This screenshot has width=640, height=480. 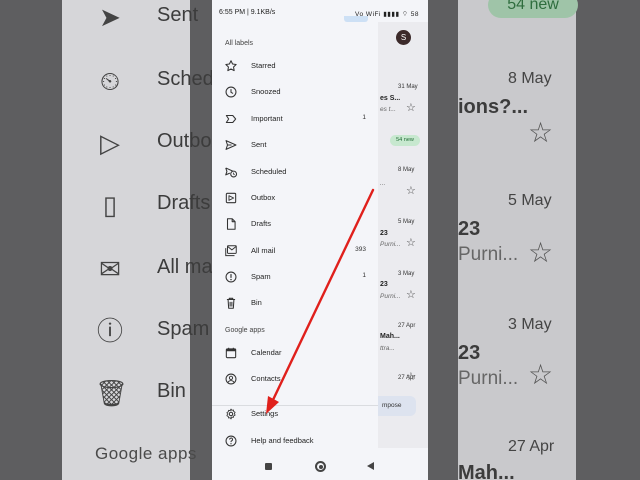 What do you see at coordinates (231, 441) in the screenshot?
I see `help-icon` at bounding box center [231, 441].